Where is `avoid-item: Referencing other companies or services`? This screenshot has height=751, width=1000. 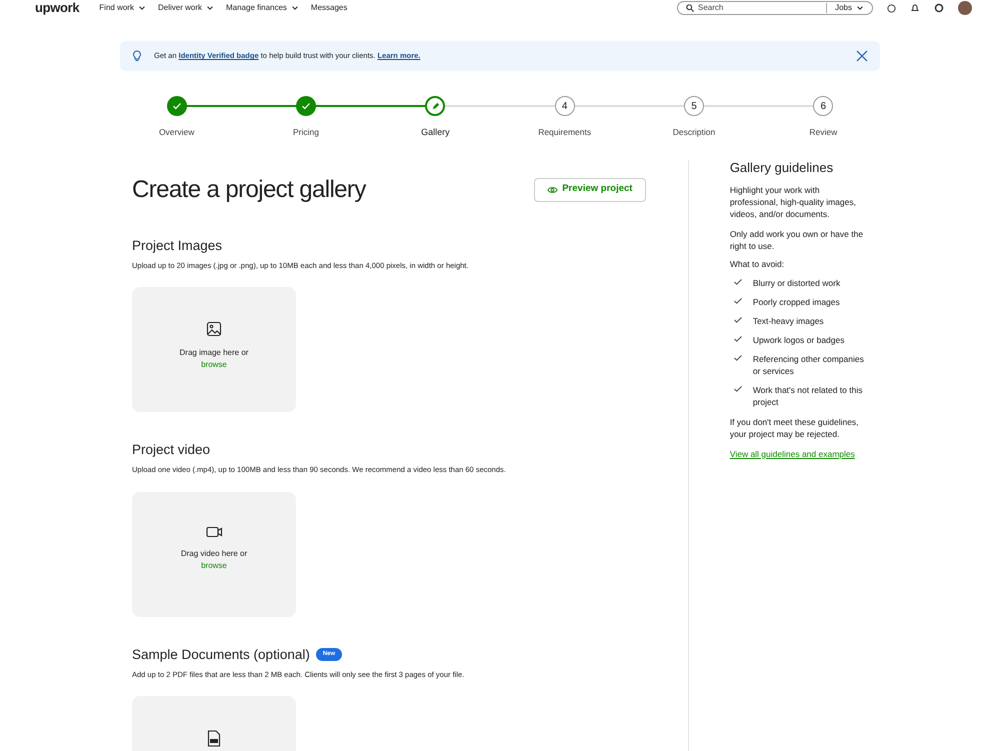 avoid-item: Referencing other companies or services is located at coordinates (808, 364).